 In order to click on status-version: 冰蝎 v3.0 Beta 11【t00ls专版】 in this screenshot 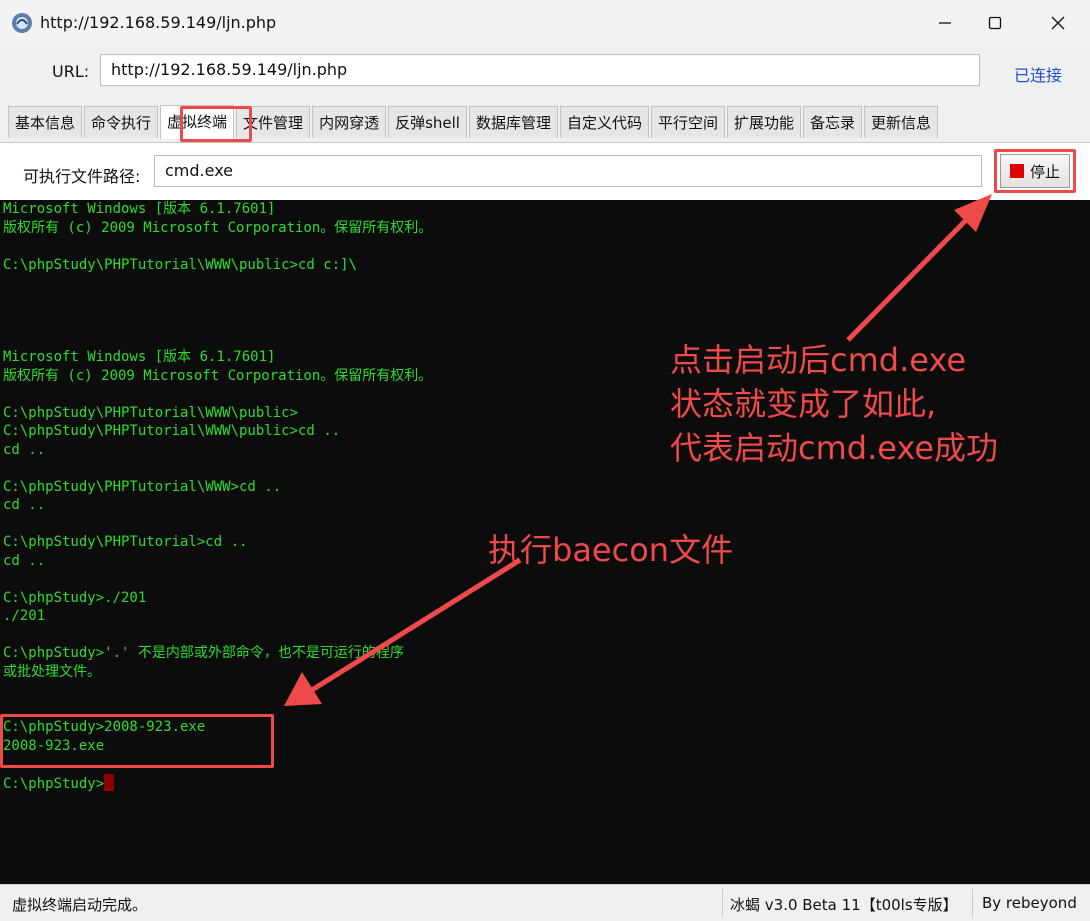, I will do `click(844, 905)`.